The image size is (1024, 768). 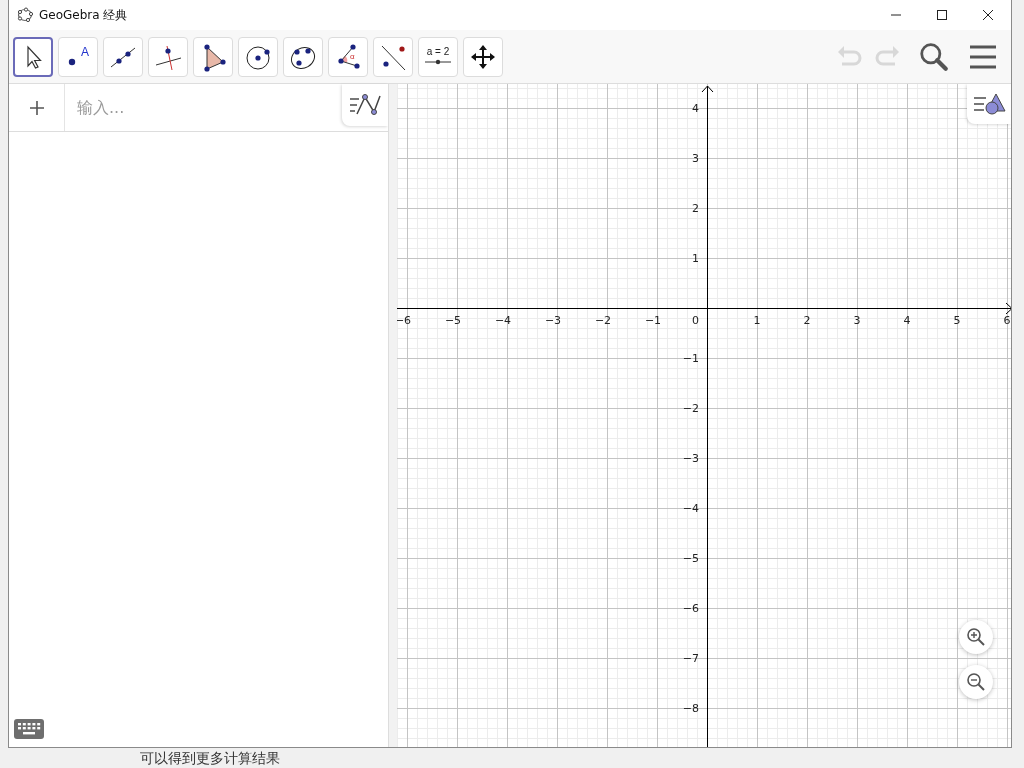 I want to click on line-graph-icon, so click(x=365, y=105).